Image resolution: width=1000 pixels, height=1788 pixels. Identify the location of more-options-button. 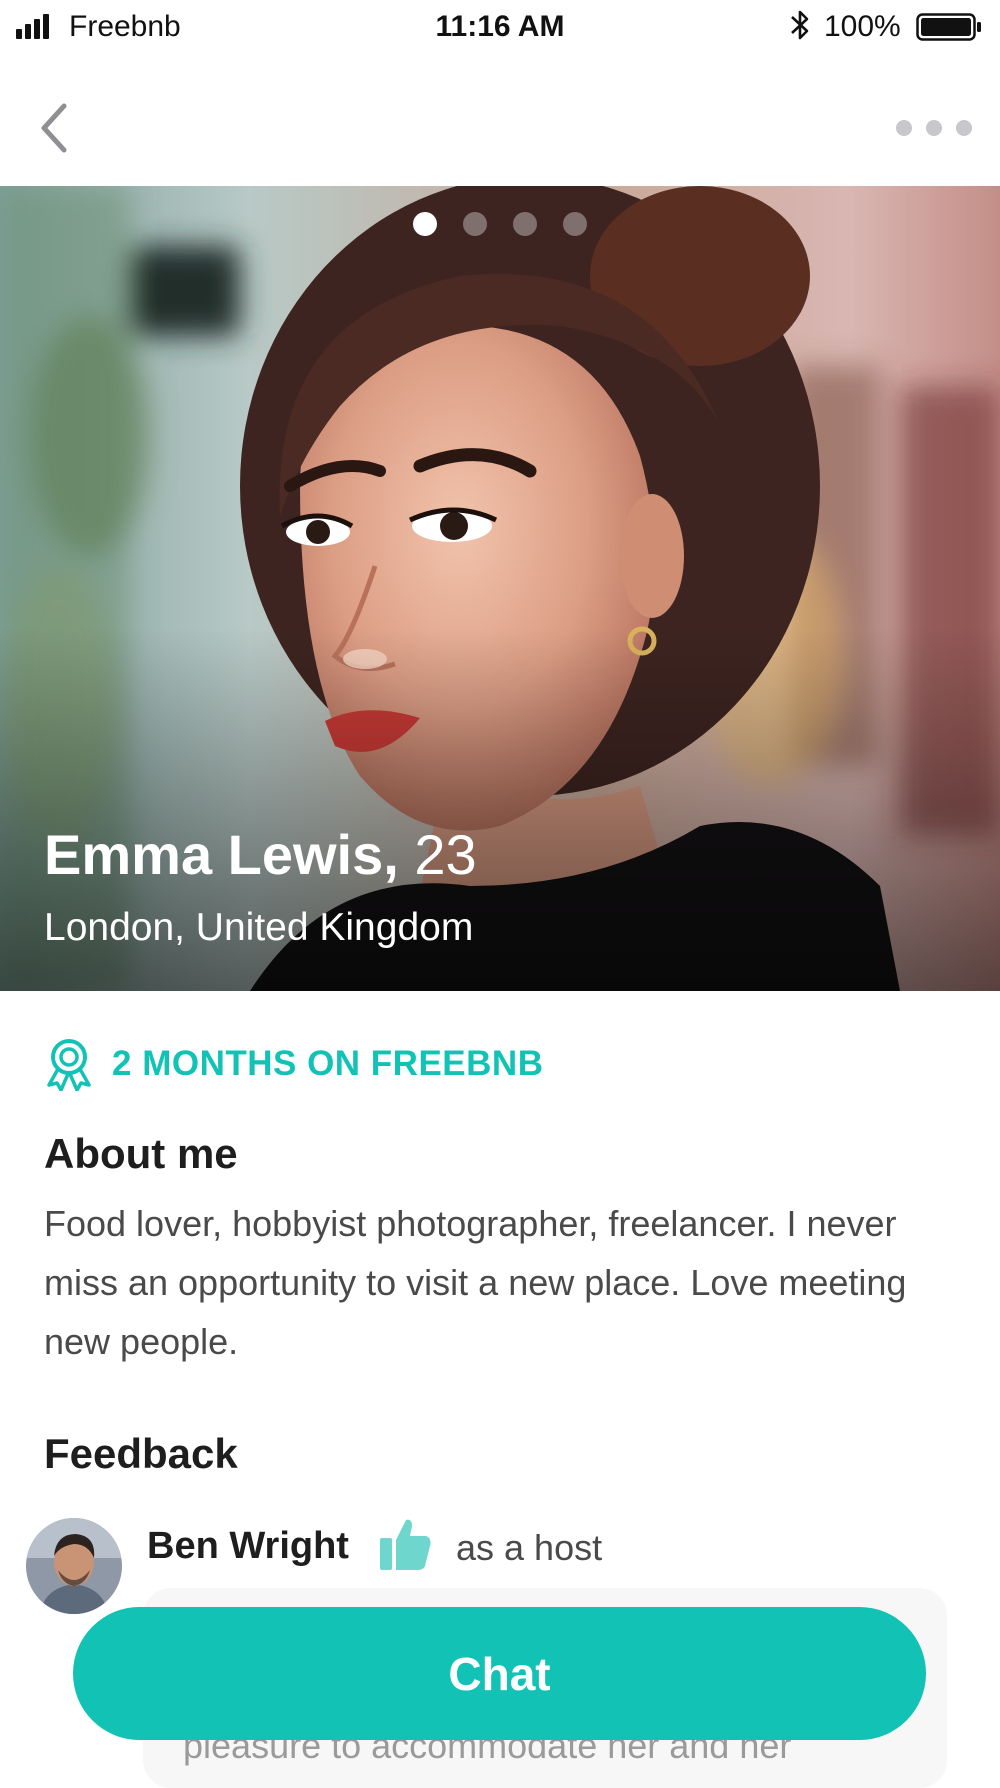
(934, 128).